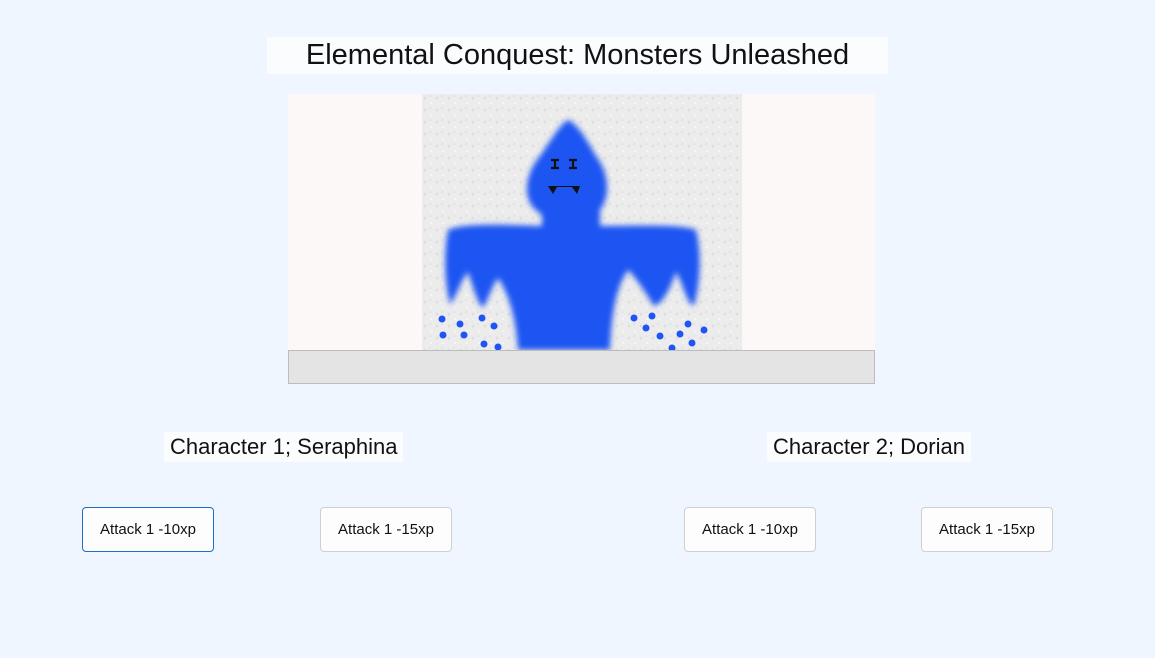 Image resolution: width=1155 pixels, height=658 pixels. What do you see at coordinates (284, 447) in the screenshot?
I see `character-1-label: Character 1; Seraphina` at bounding box center [284, 447].